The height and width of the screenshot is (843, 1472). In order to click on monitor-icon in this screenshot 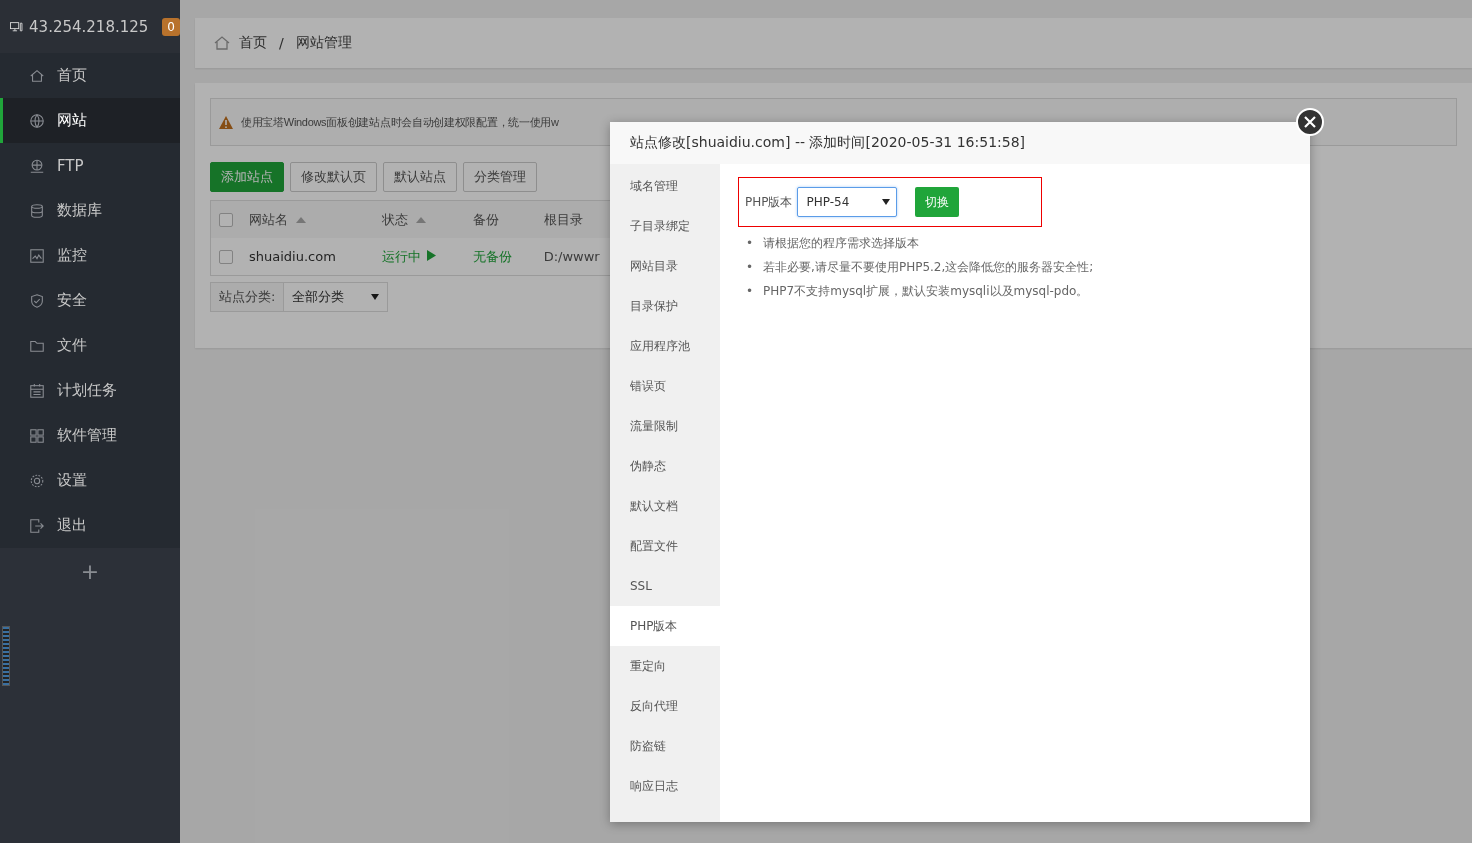, I will do `click(37, 255)`.